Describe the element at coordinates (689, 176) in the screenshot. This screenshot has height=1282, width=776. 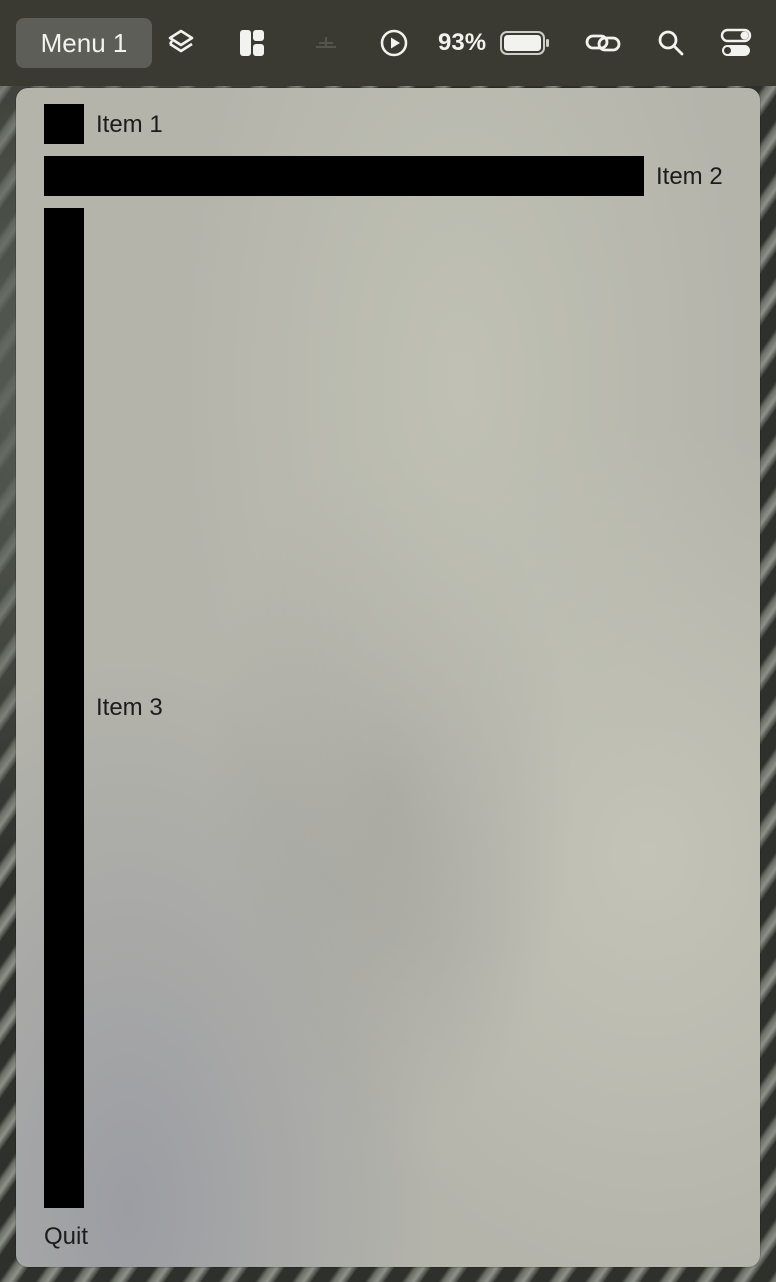
I see `item-2-label: Item 2` at that location.